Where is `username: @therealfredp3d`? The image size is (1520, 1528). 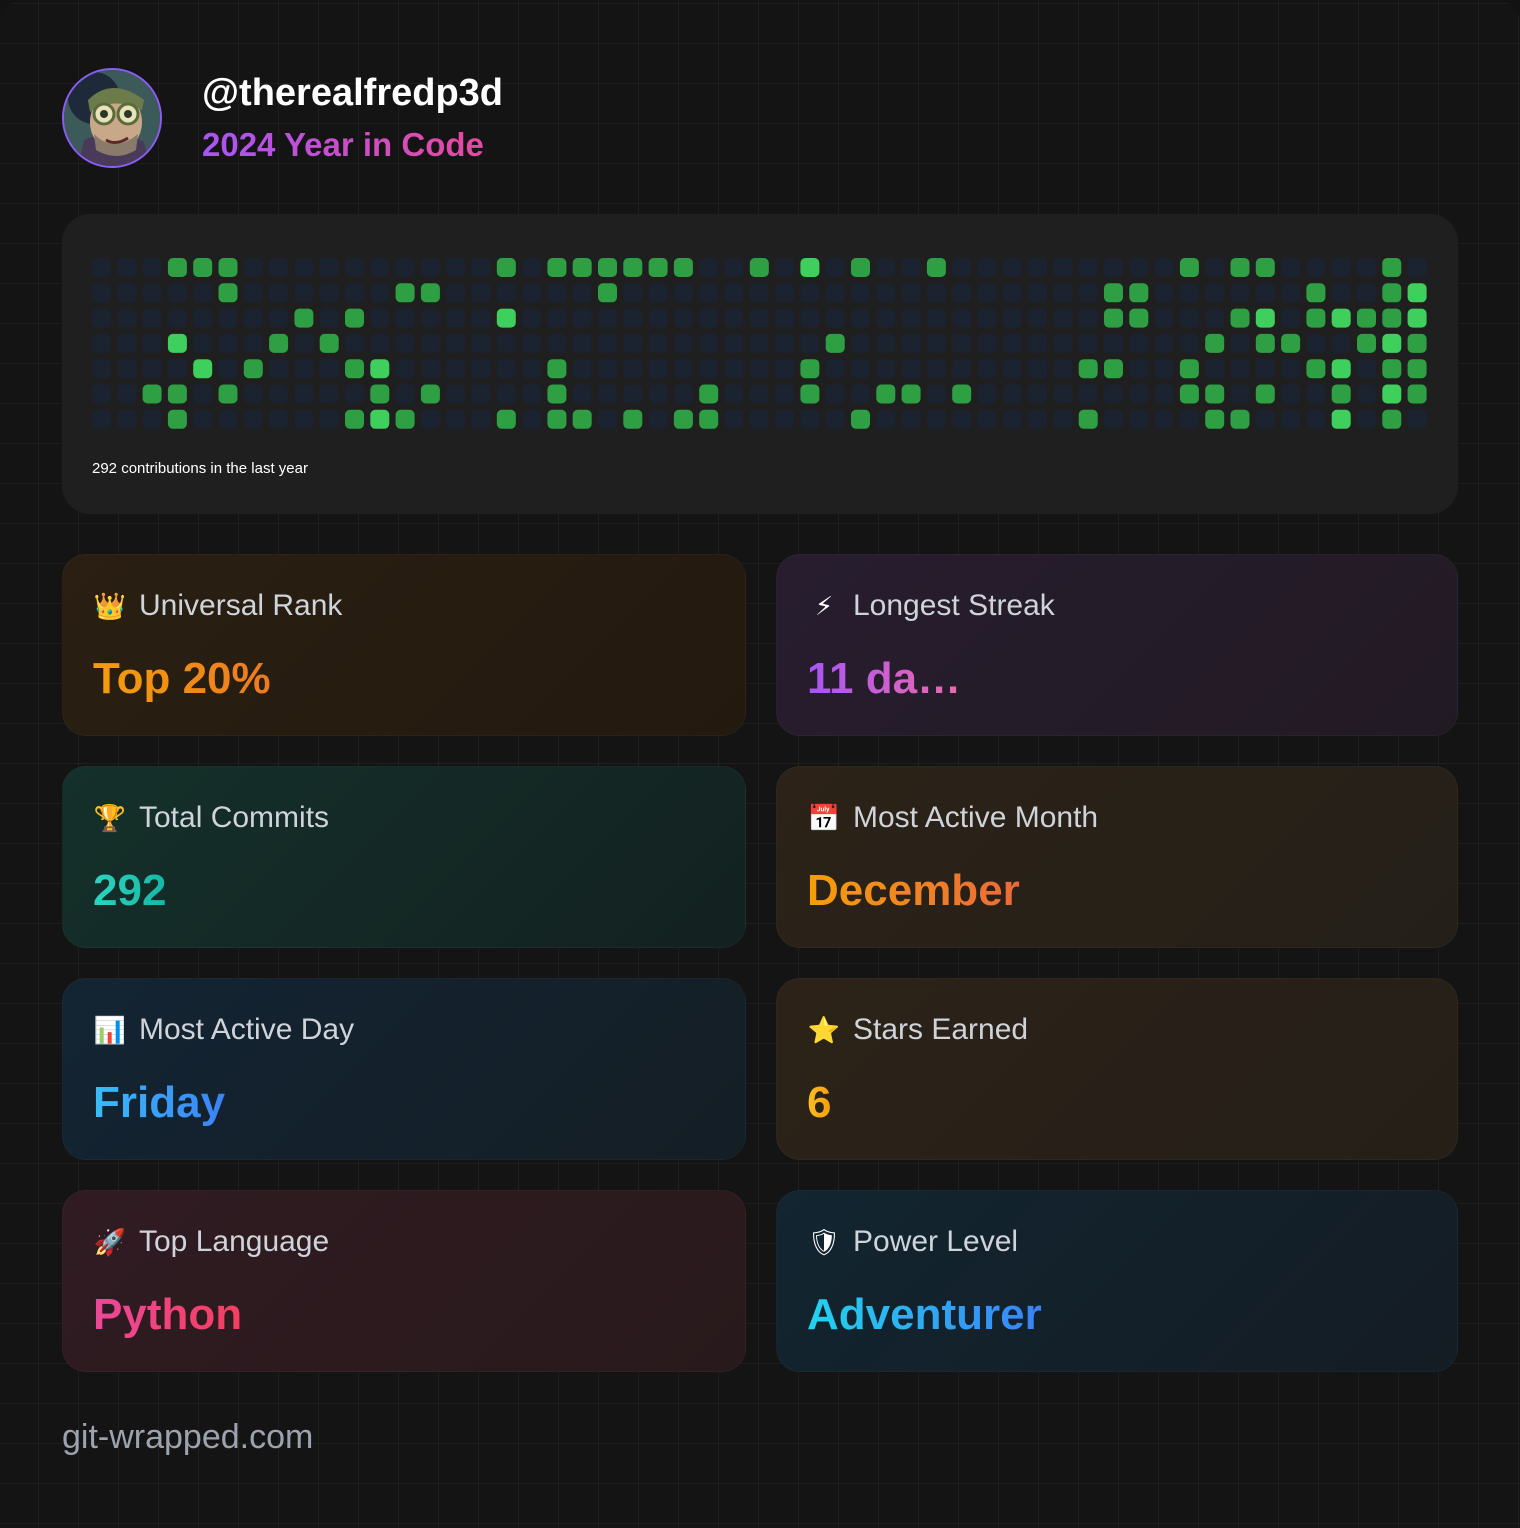
username: @therealfredp3d is located at coordinates (353, 93).